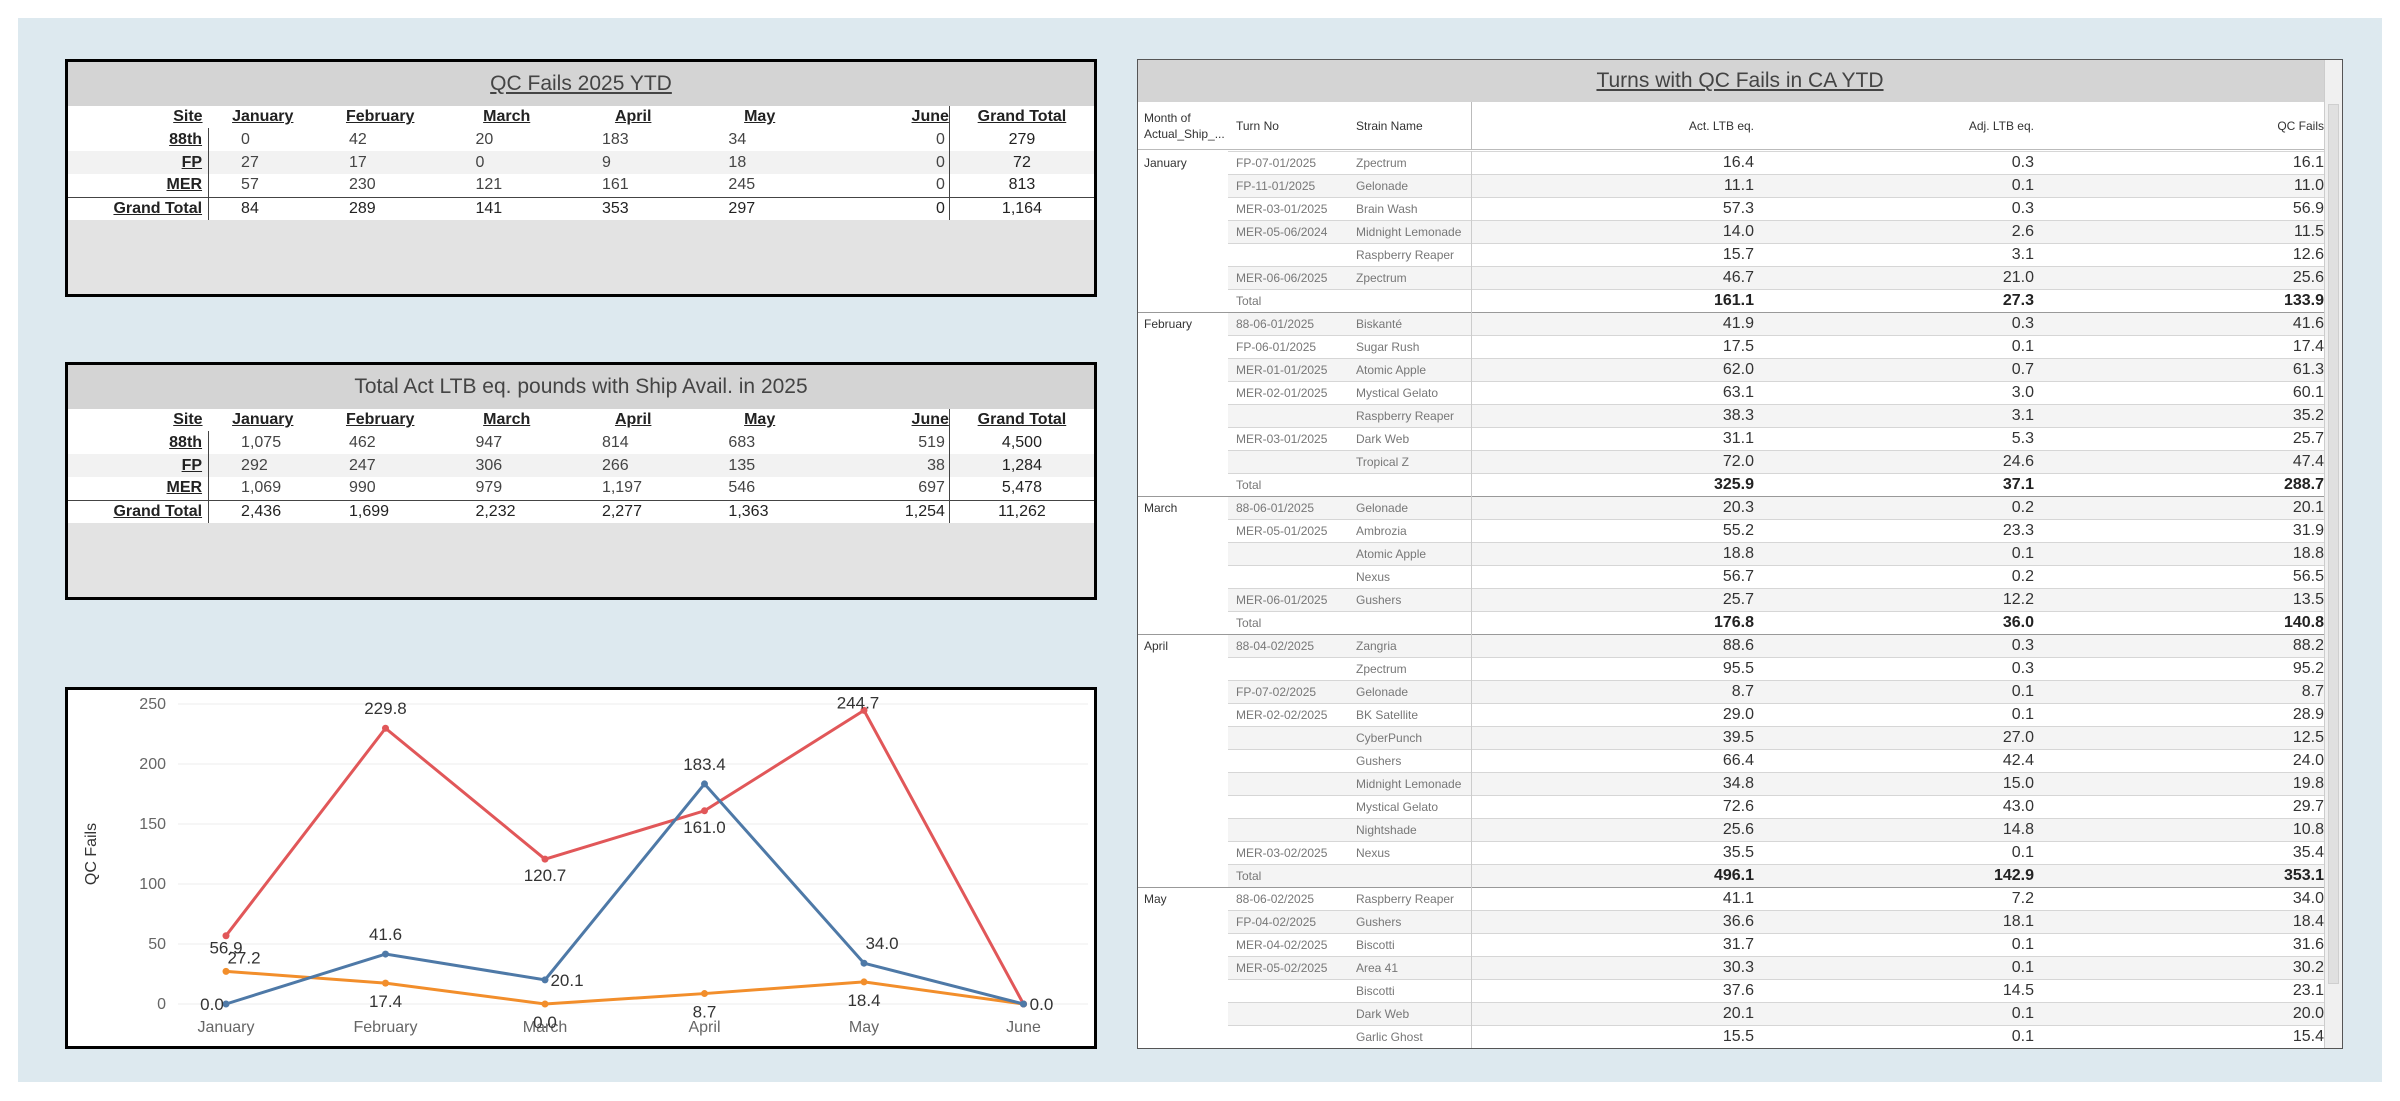 The height and width of the screenshot is (1101, 2400). I want to click on ltb-col-header: Site, so click(138, 420).